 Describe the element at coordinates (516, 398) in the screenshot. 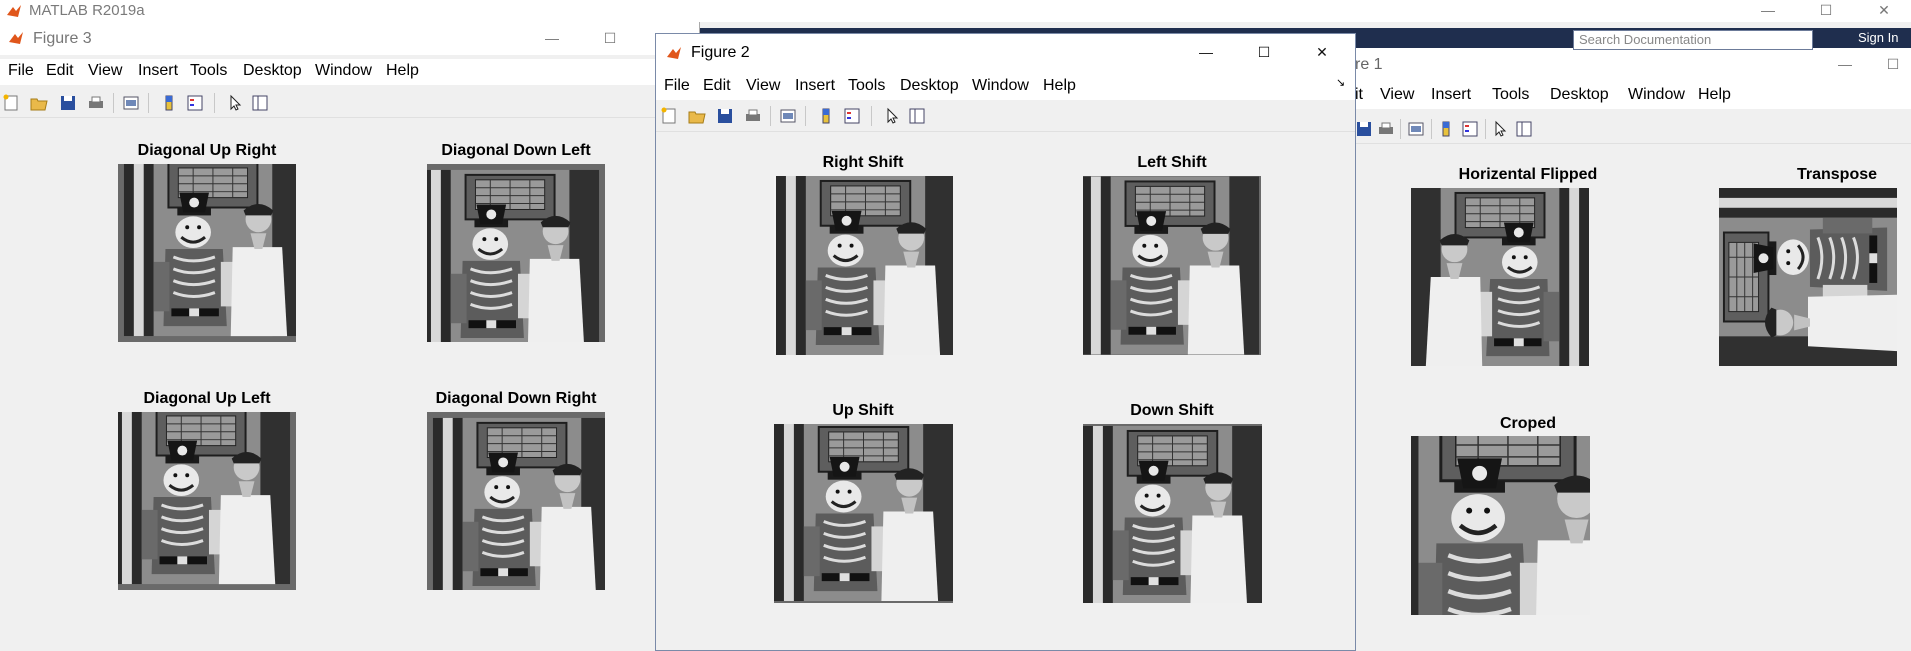

I see `plot-title-diagonal-down-right: Diagonal Down Right` at that location.